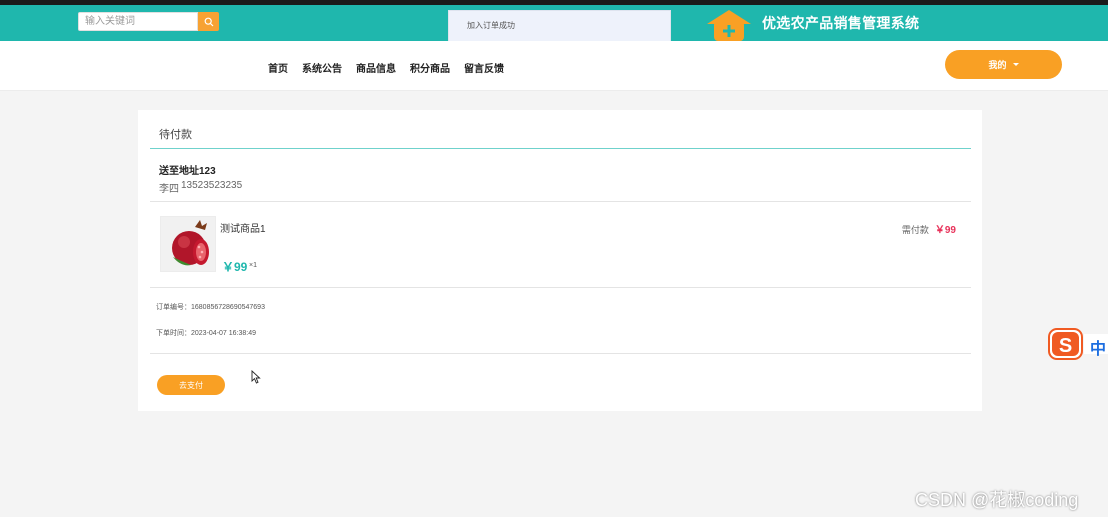 Image resolution: width=1108 pixels, height=517 pixels. What do you see at coordinates (169, 189) in the screenshot?
I see `recipient-name: 李四` at bounding box center [169, 189].